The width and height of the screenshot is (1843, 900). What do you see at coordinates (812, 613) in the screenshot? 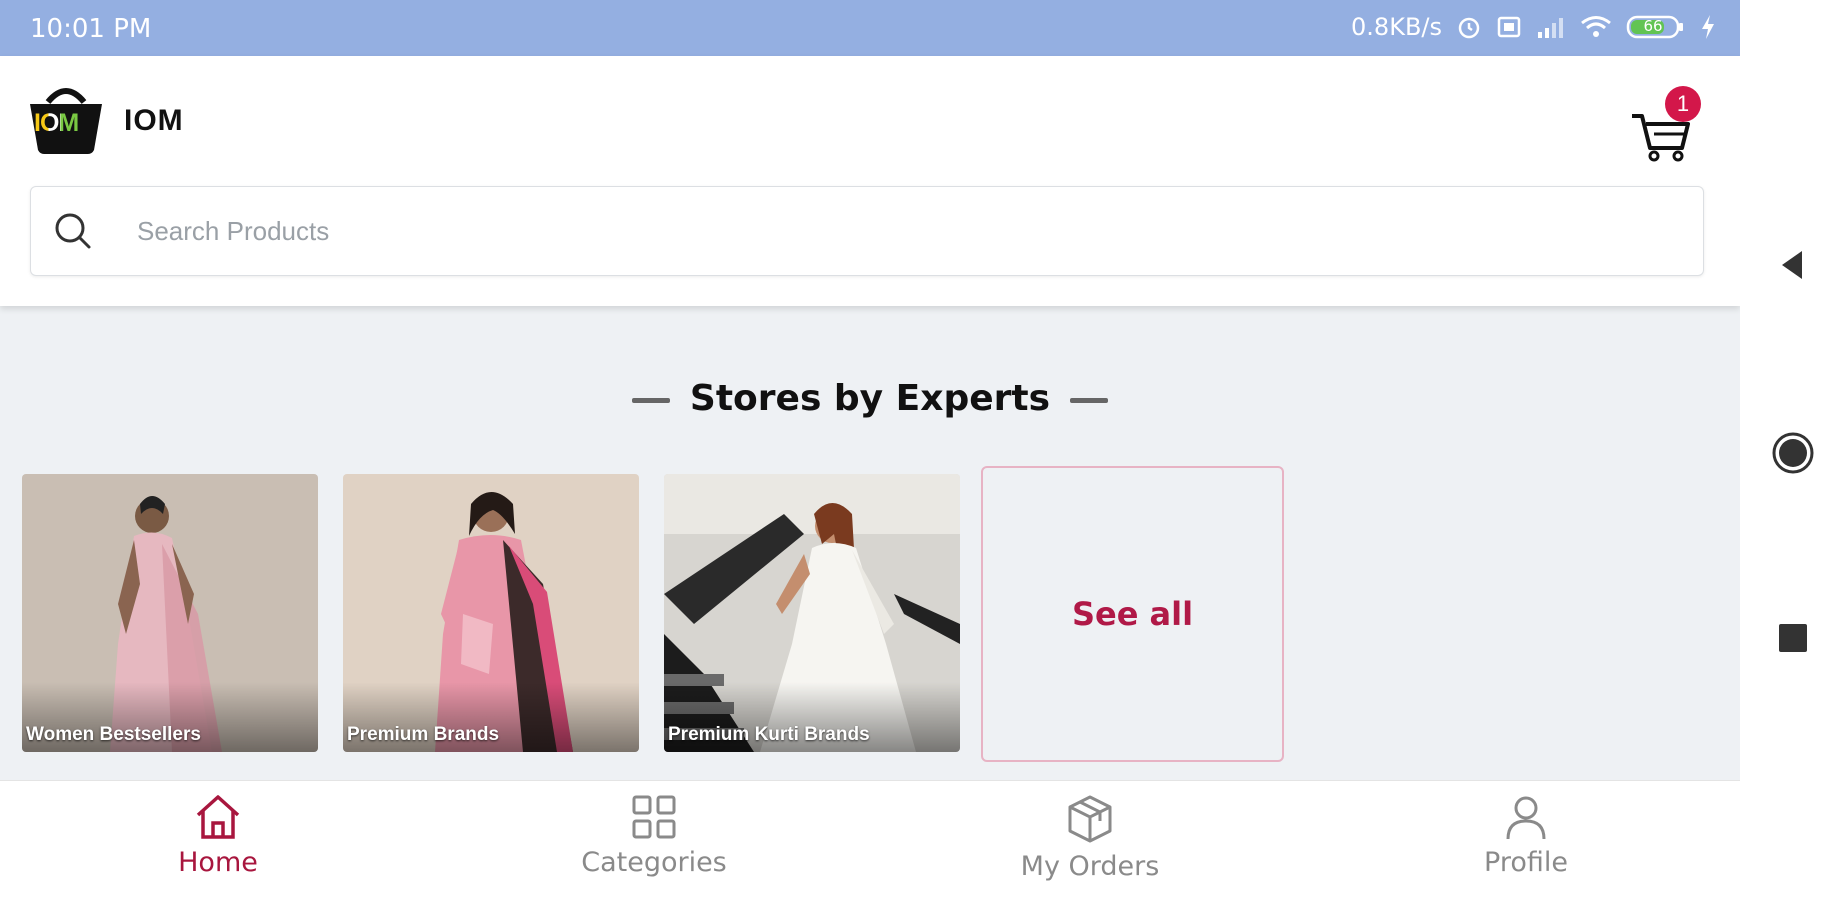
I see `store-card-premium-kurti-brands: Premium Kurti Brands` at bounding box center [812, 613].